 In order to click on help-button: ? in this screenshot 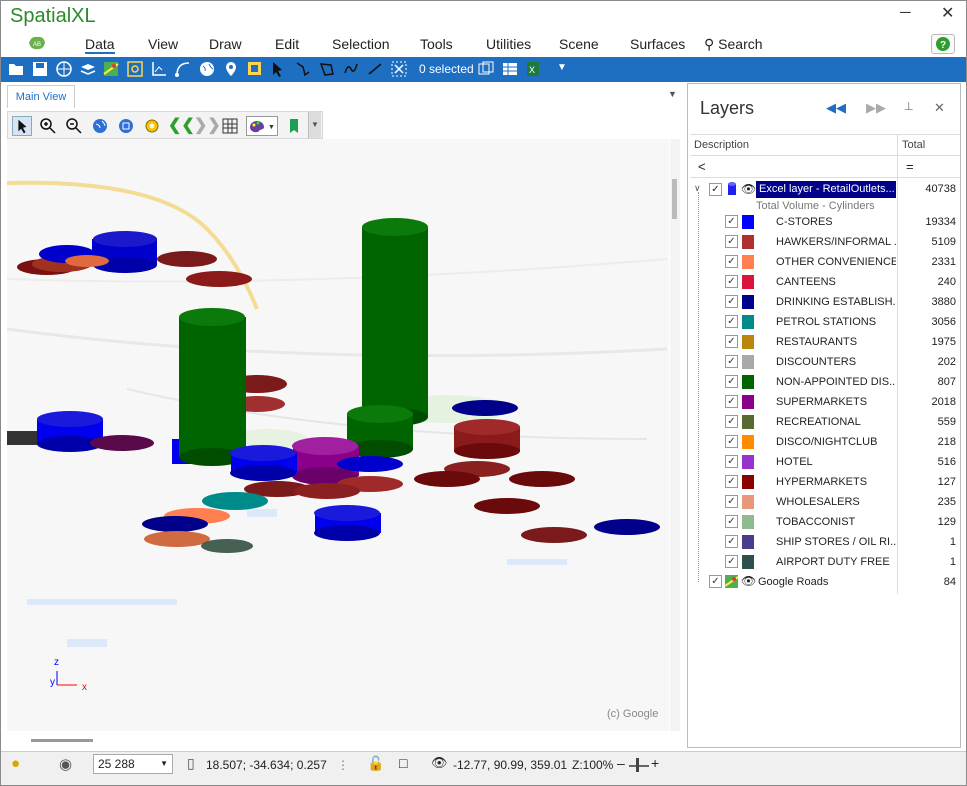, I will do `click(943, 44)`.